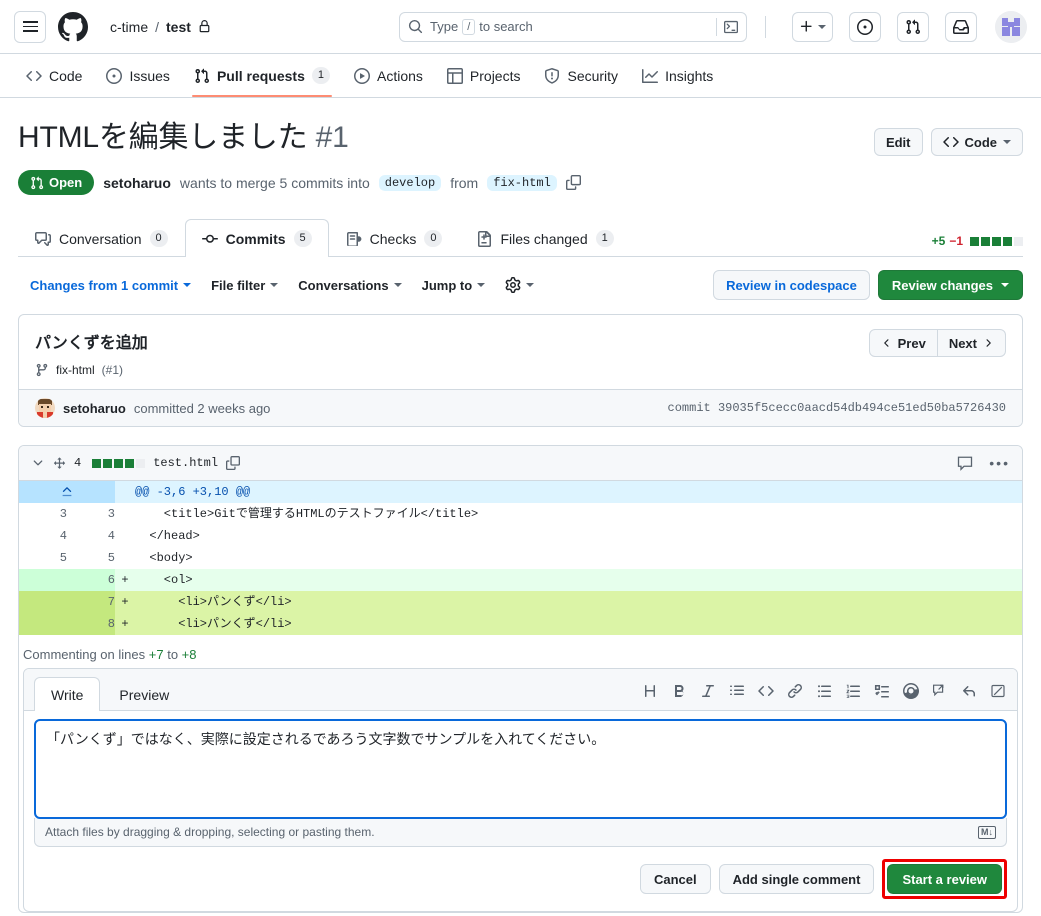 This screenshot has height=916, width=1041. I want to click on repo-nav-issues: Issues, so click(137, 76).